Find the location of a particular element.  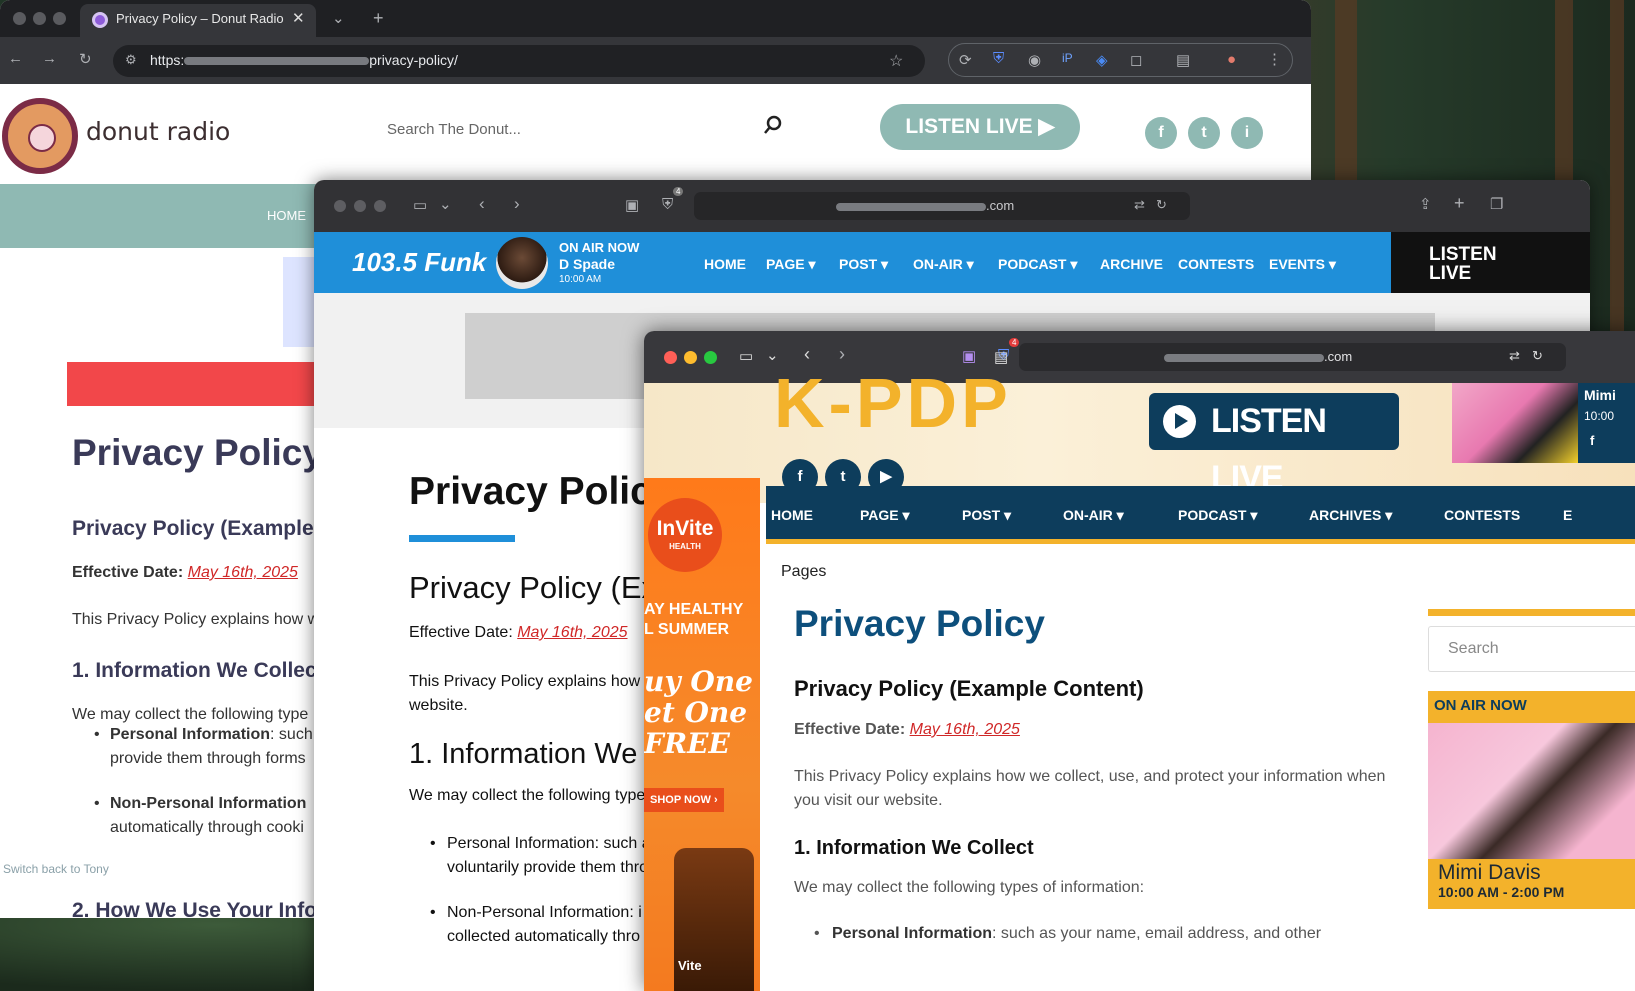

camera-icon: ◉ is located at coordinates (1034, 60).